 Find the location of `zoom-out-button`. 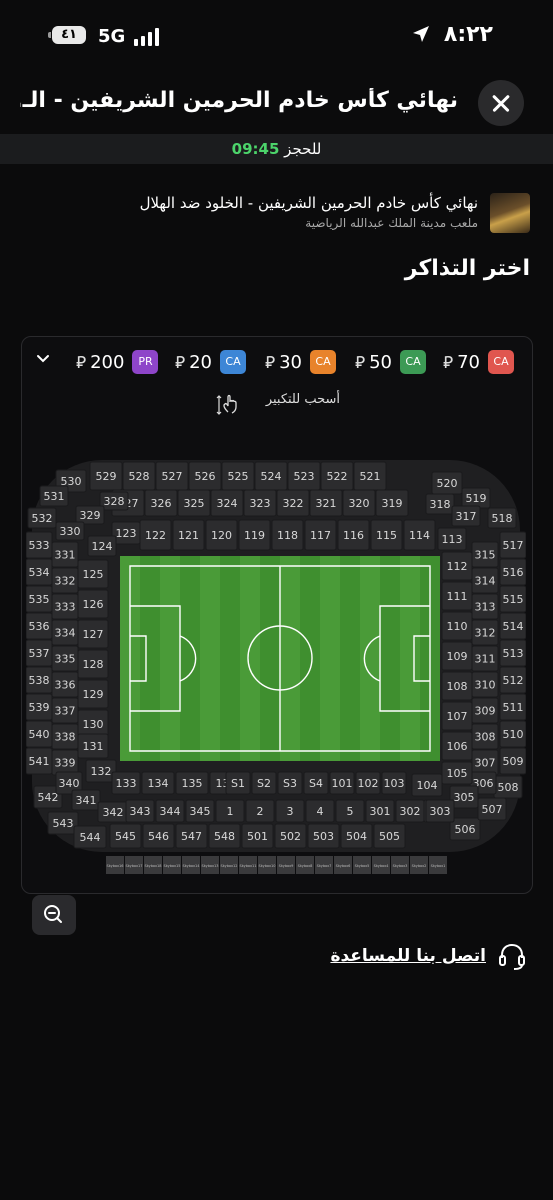

zoom-out-button is located at coordinates (54, 915).